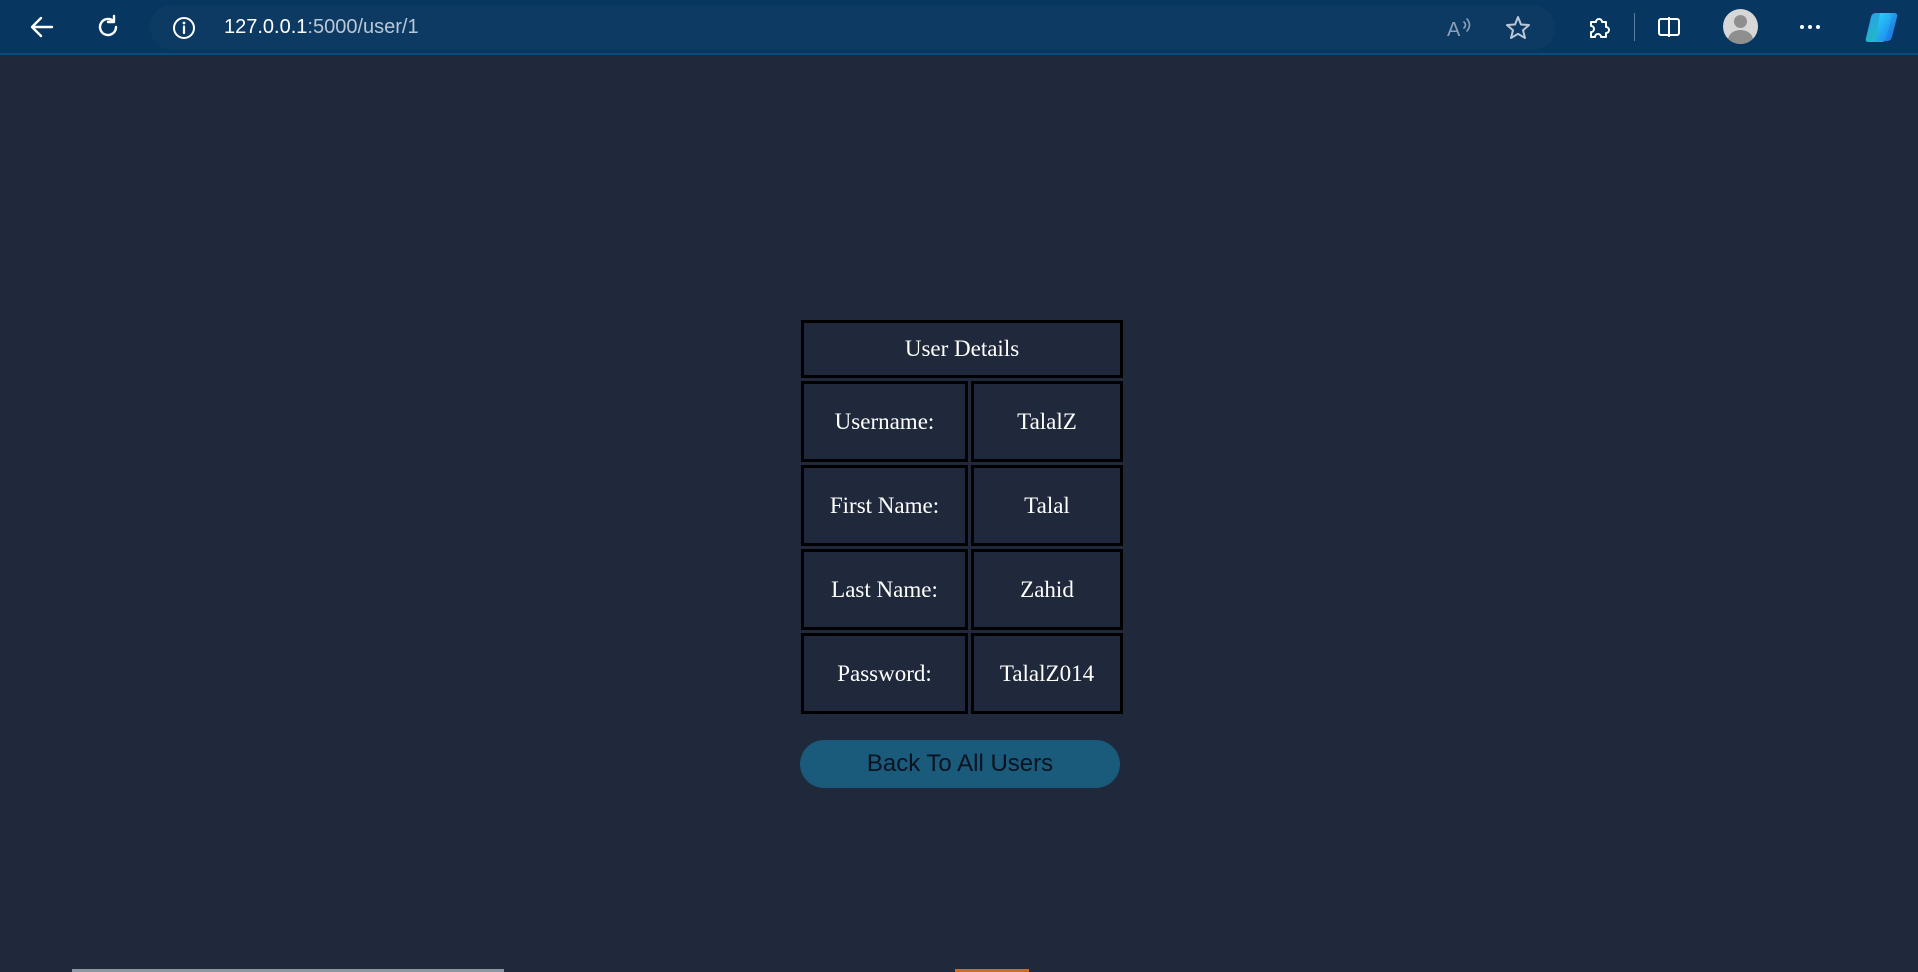 This screenshot has width=1918, height=972. Describe the element at coordinates (884, 421) in the screenshot. I see `username-label: Username:` at that location.